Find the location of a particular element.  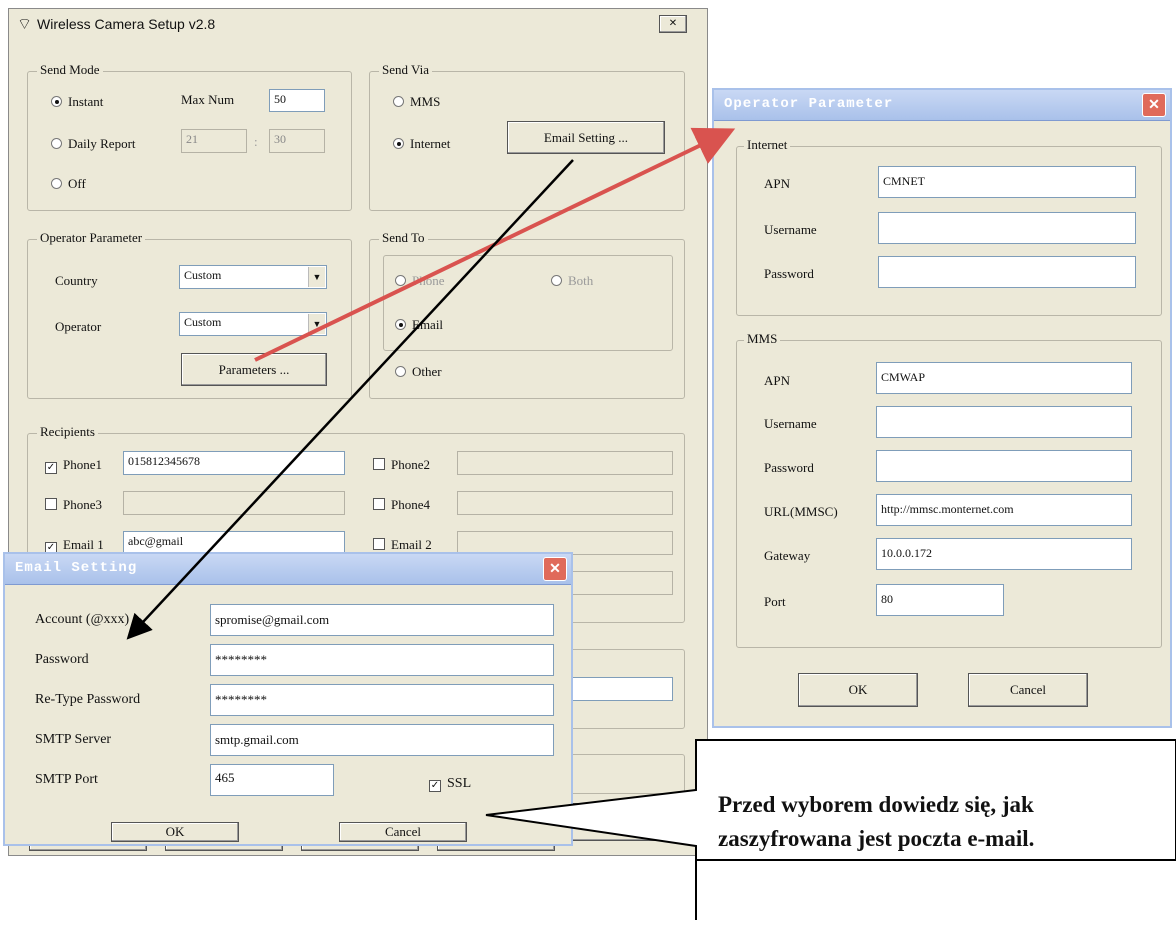

mms-port-input: 80 is located at coordinates (940, 600).